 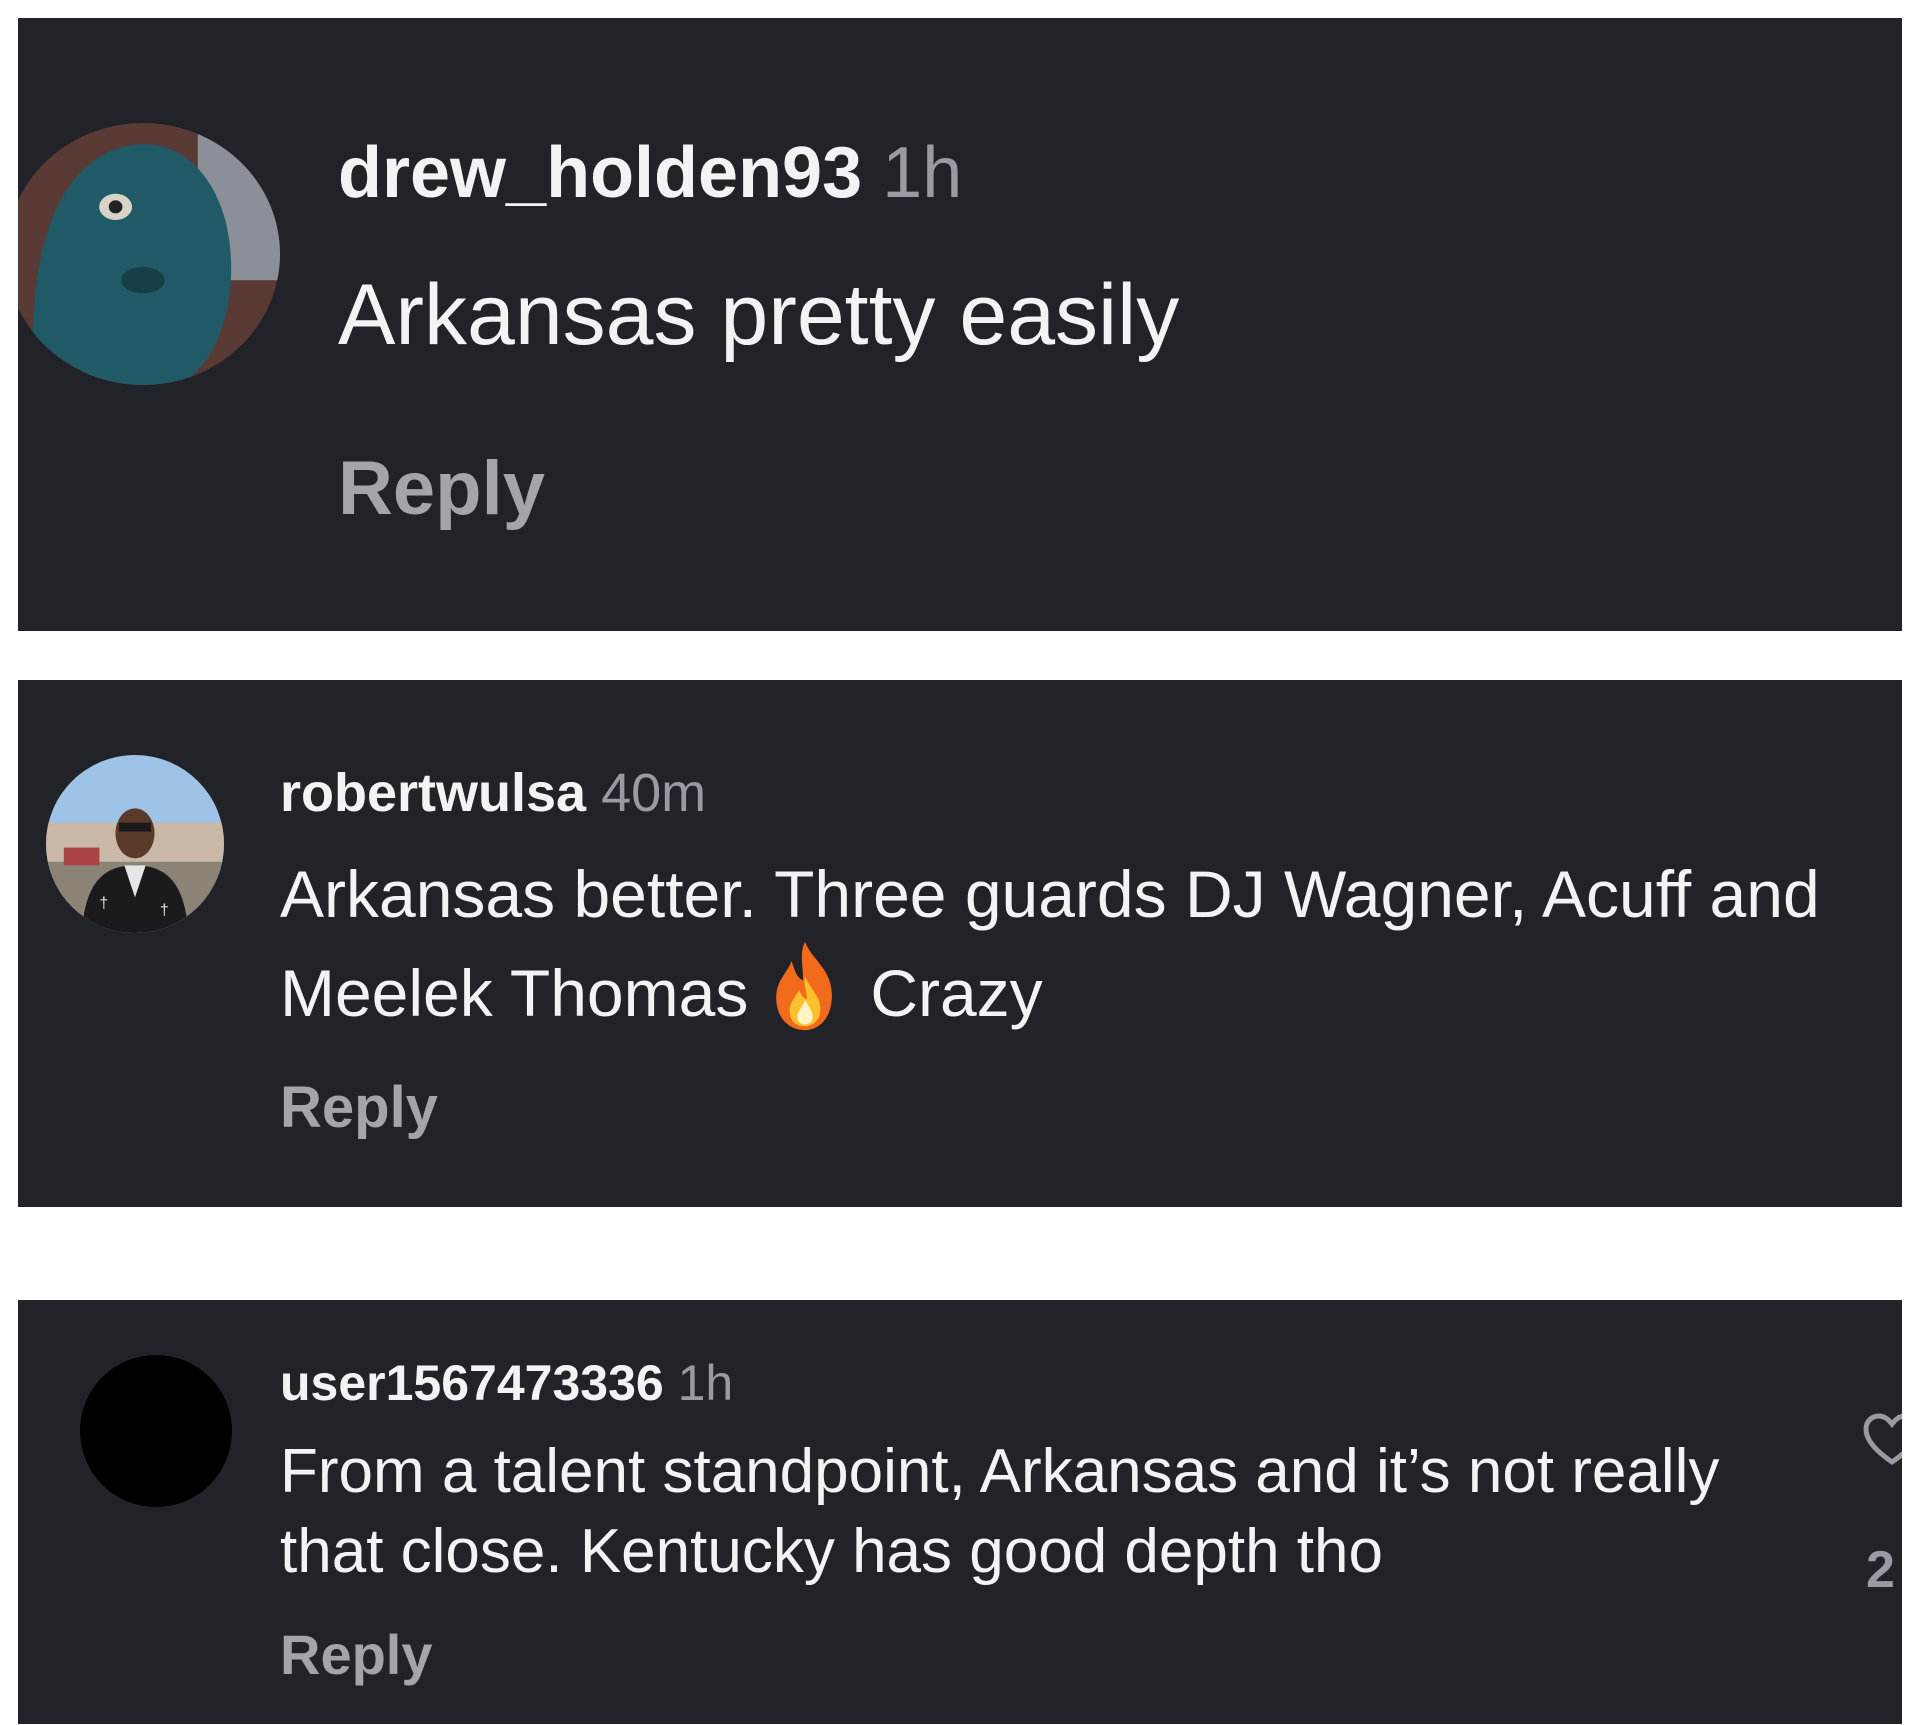 What do you see at coordinates (600, 173) in the screenshot?
I see `username: drew_holden93` at bounding box center [600, 173].